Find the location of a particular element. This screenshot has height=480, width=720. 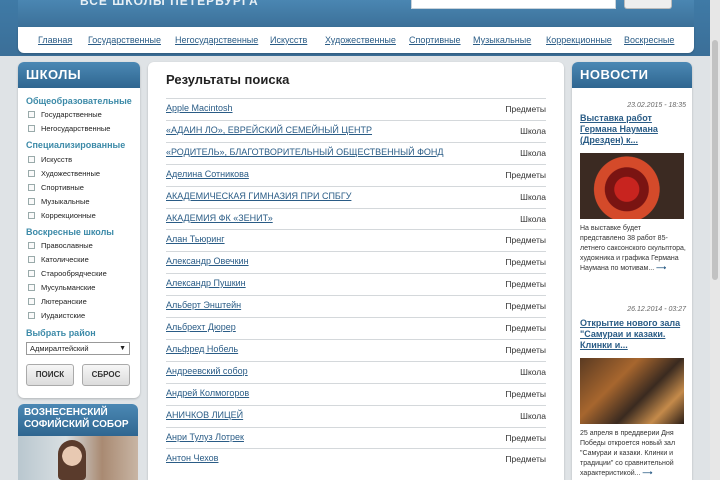

scrollbar-thumb is located at coordinates (715, 160).